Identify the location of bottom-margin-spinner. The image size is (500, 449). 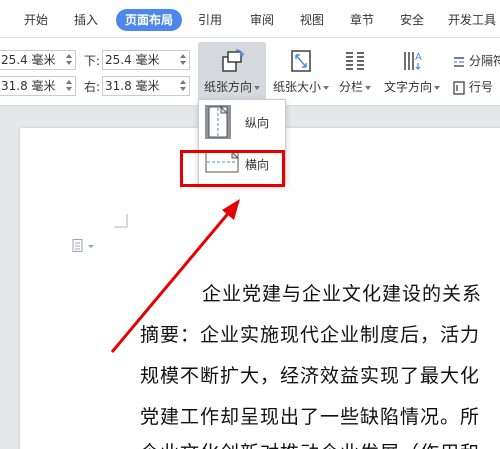
(183, 60).